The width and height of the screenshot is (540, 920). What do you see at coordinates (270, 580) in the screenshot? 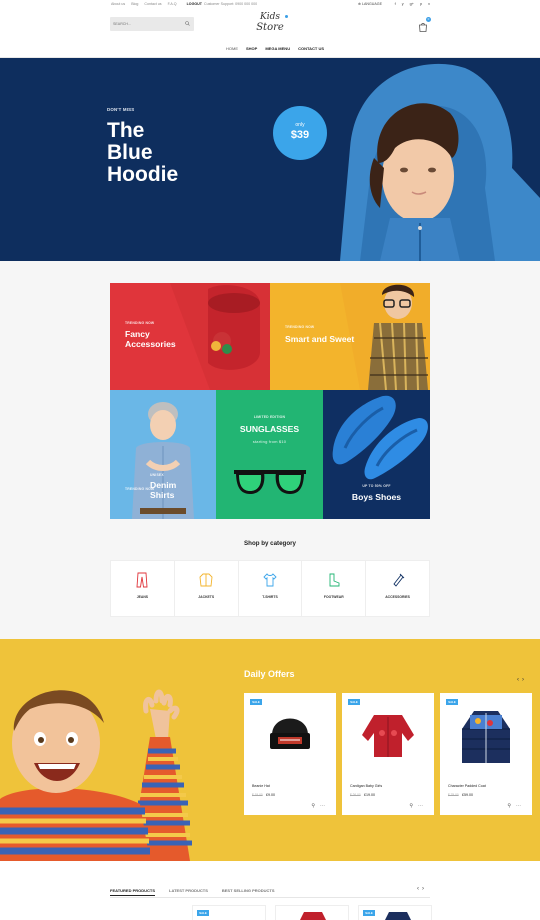
I see `tshirt-icon` at bounding box center [270, 580].